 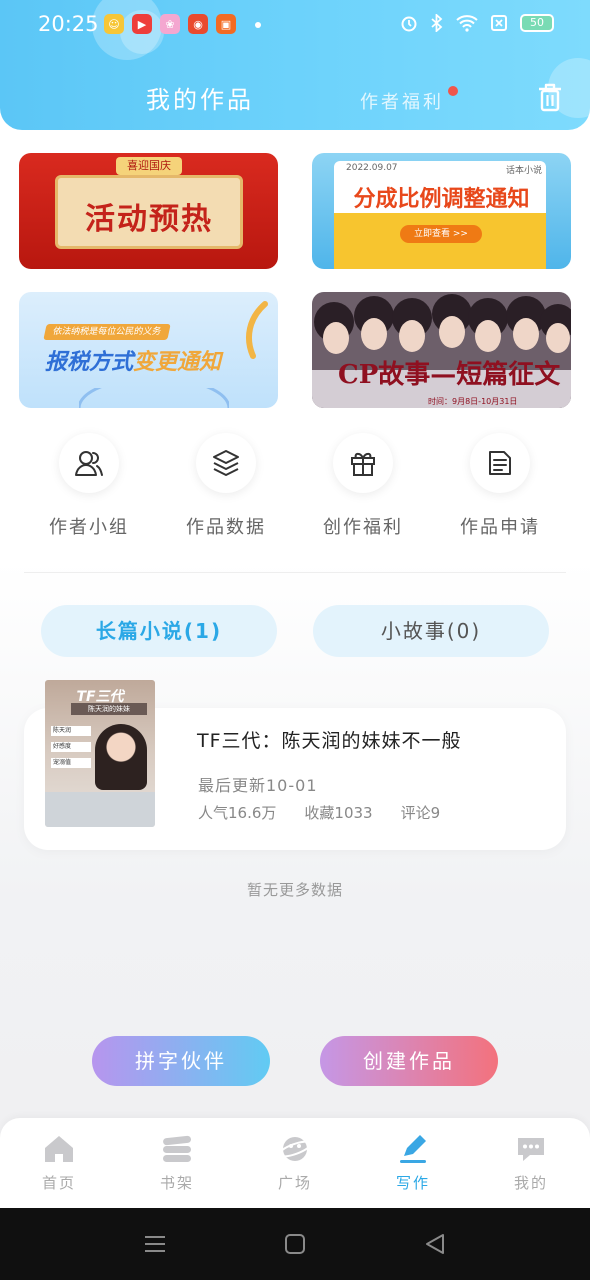 What do you see at coordinates (467, 23) in the screenshot?
I see `wifi-icon` at bounding box center [467, 23].